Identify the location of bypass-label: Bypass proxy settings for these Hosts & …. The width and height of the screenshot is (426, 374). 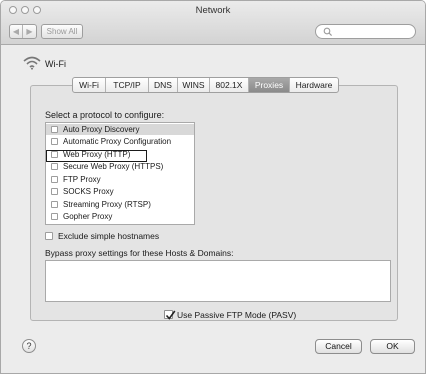
(139, 253).